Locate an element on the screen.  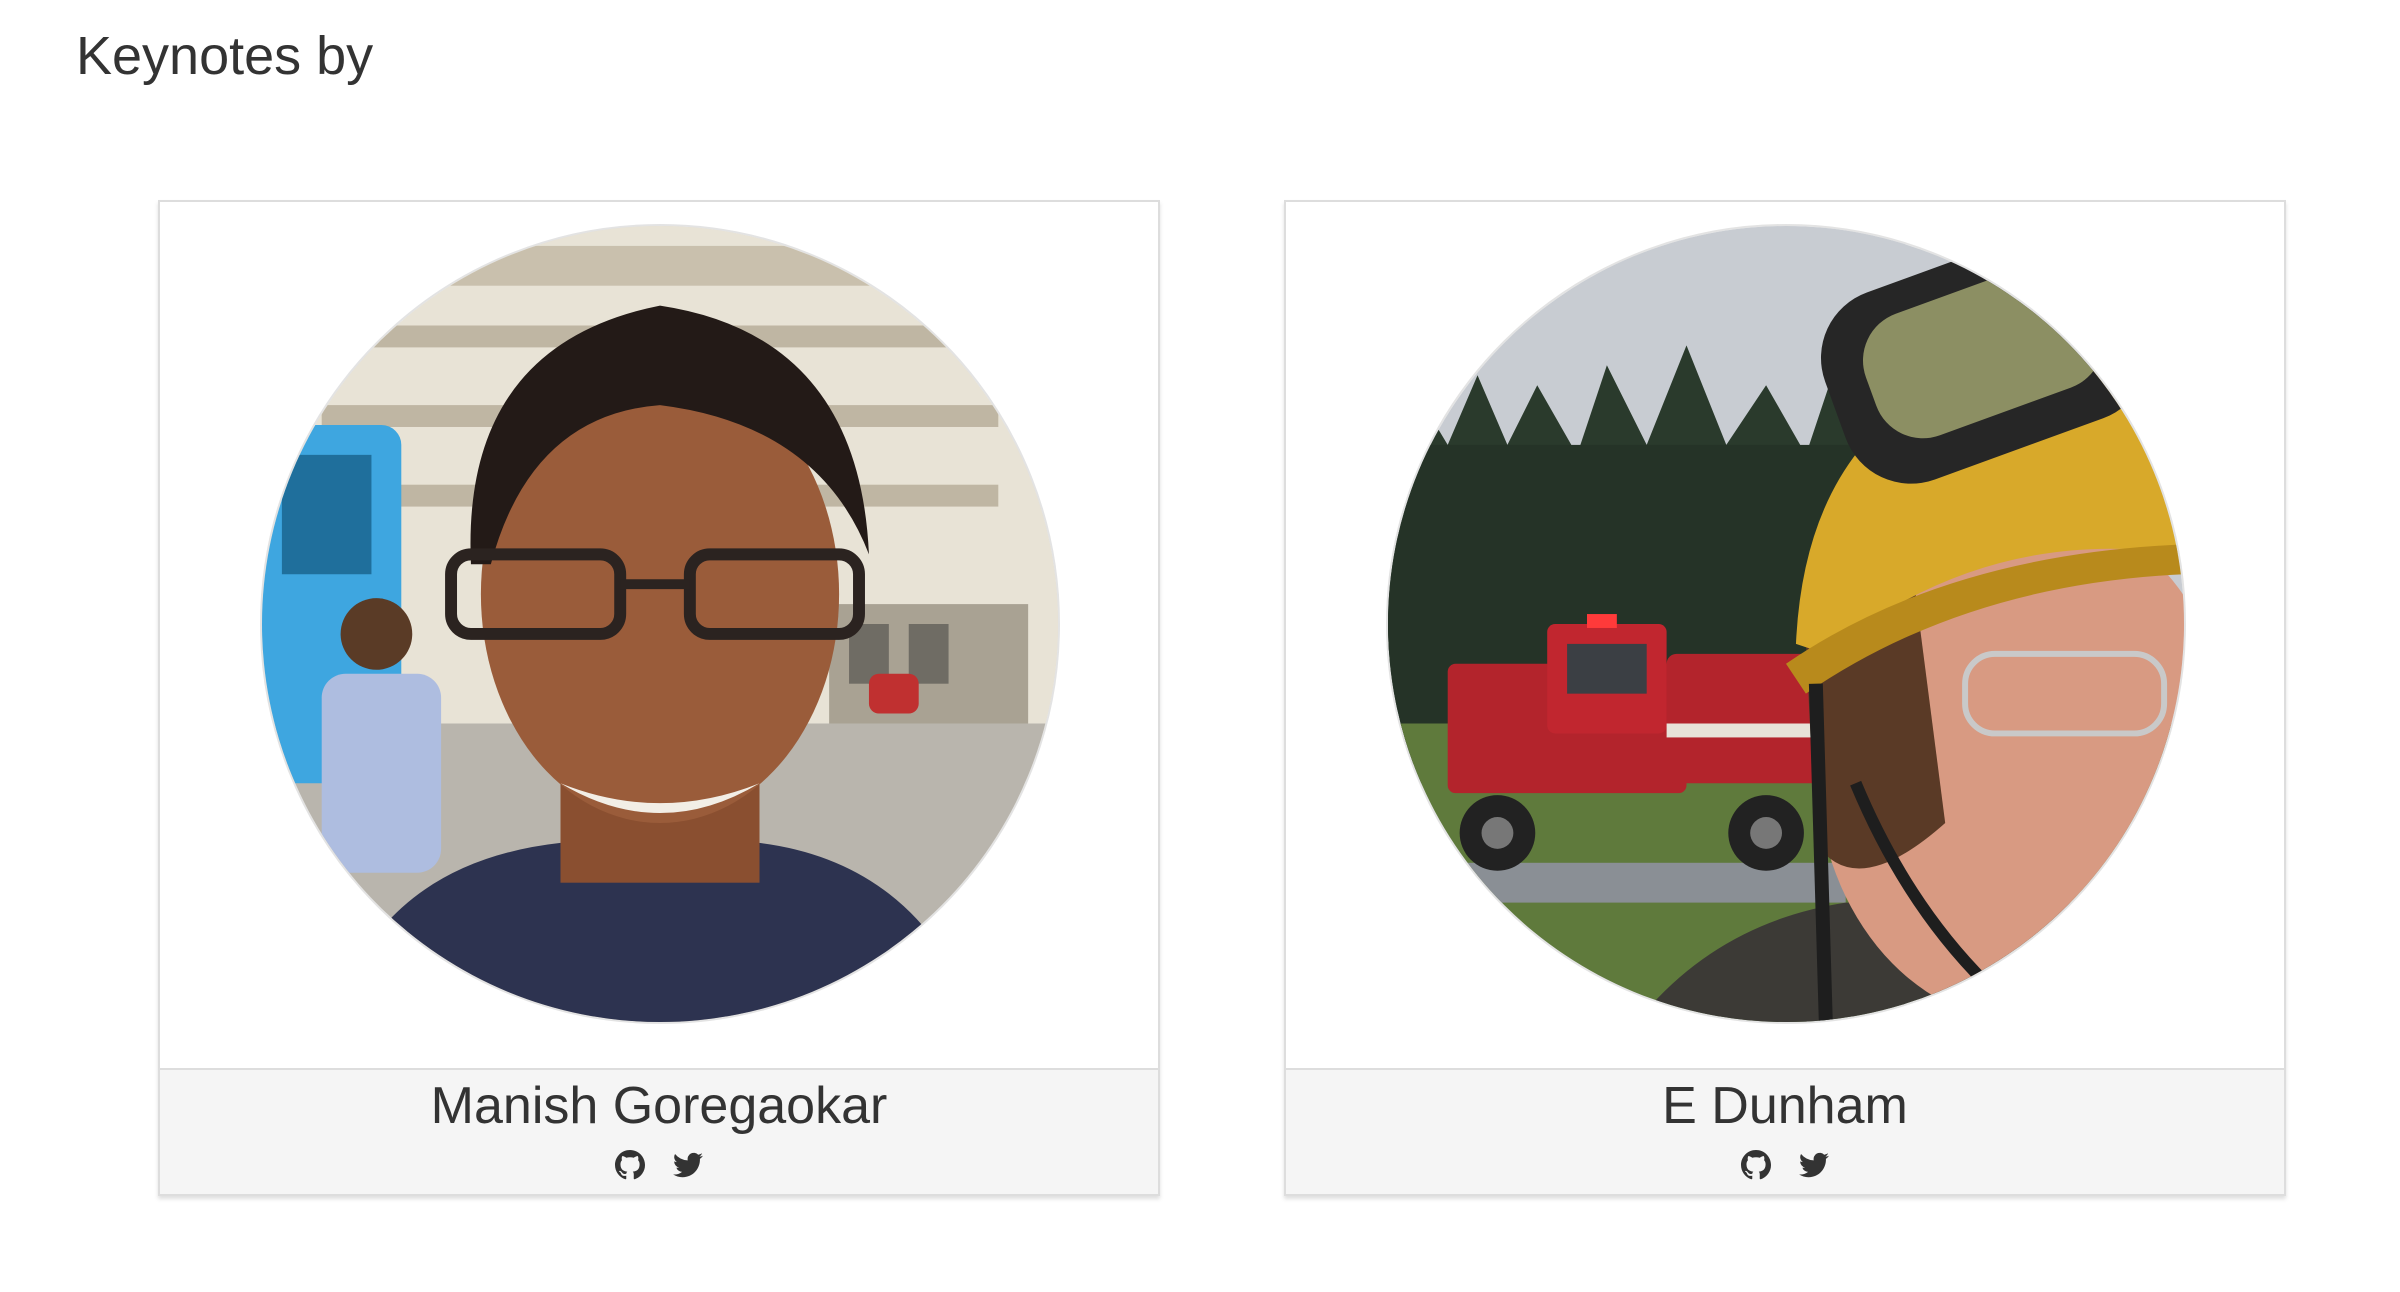
speaker-card-footer: E Dunham is located at coordinates (1785, 1131).